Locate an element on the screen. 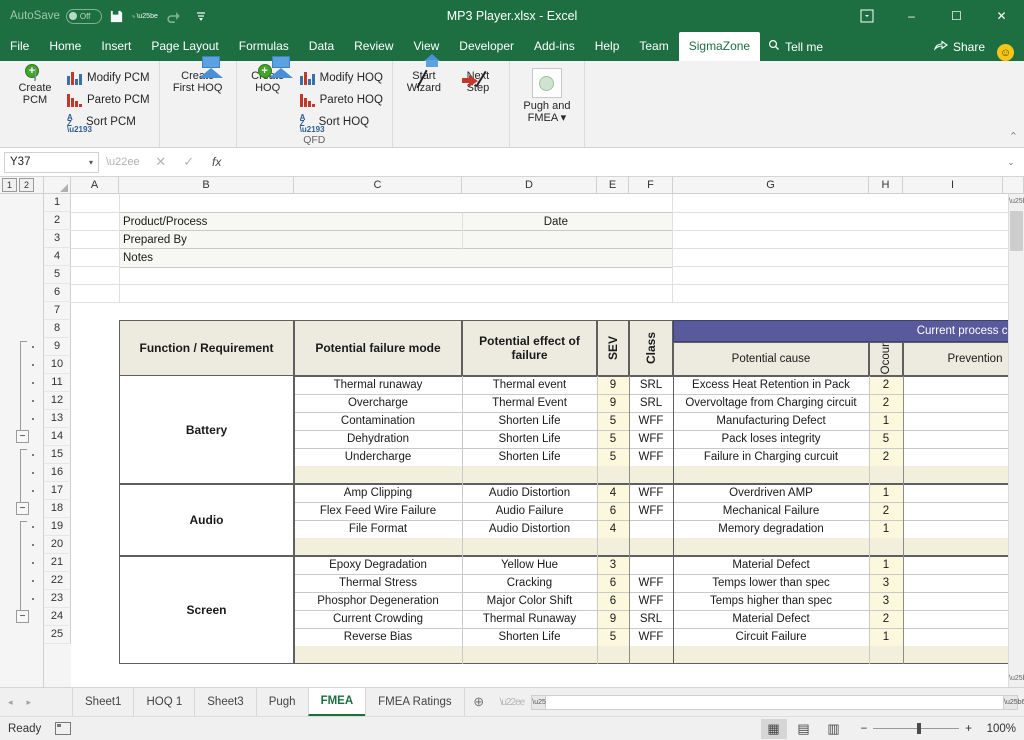 This screenshot has height=740, width=1024. tab-file: File is located at coordinates (19, 46).